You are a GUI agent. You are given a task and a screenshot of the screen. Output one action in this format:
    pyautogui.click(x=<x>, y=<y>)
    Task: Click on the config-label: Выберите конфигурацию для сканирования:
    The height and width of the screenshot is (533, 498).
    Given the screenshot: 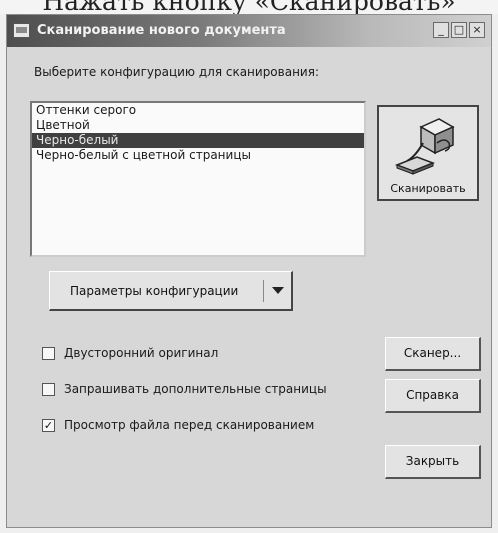 What is the action you would take?
    pyautogui.click(x=176, y=72)
    